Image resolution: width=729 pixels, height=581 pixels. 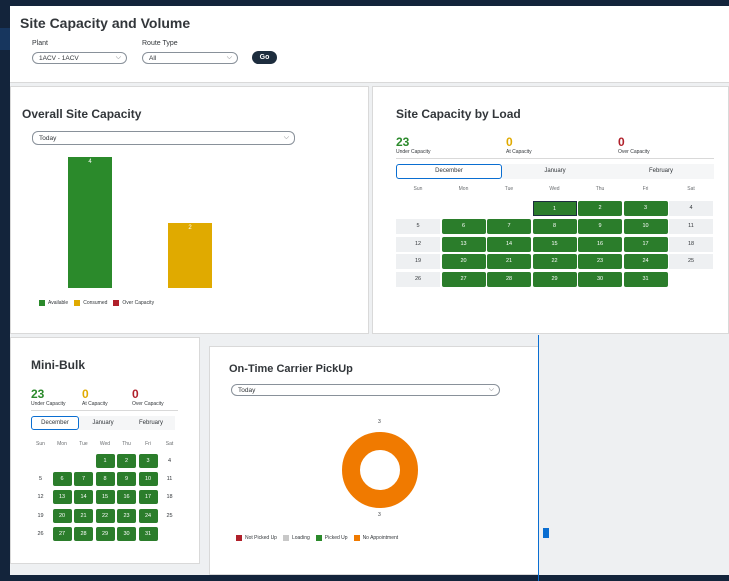 What do you see at coordinates (380, 538) in the screenshot?
I see `legend-label: No Appointment` at bounding box center [380, 538].